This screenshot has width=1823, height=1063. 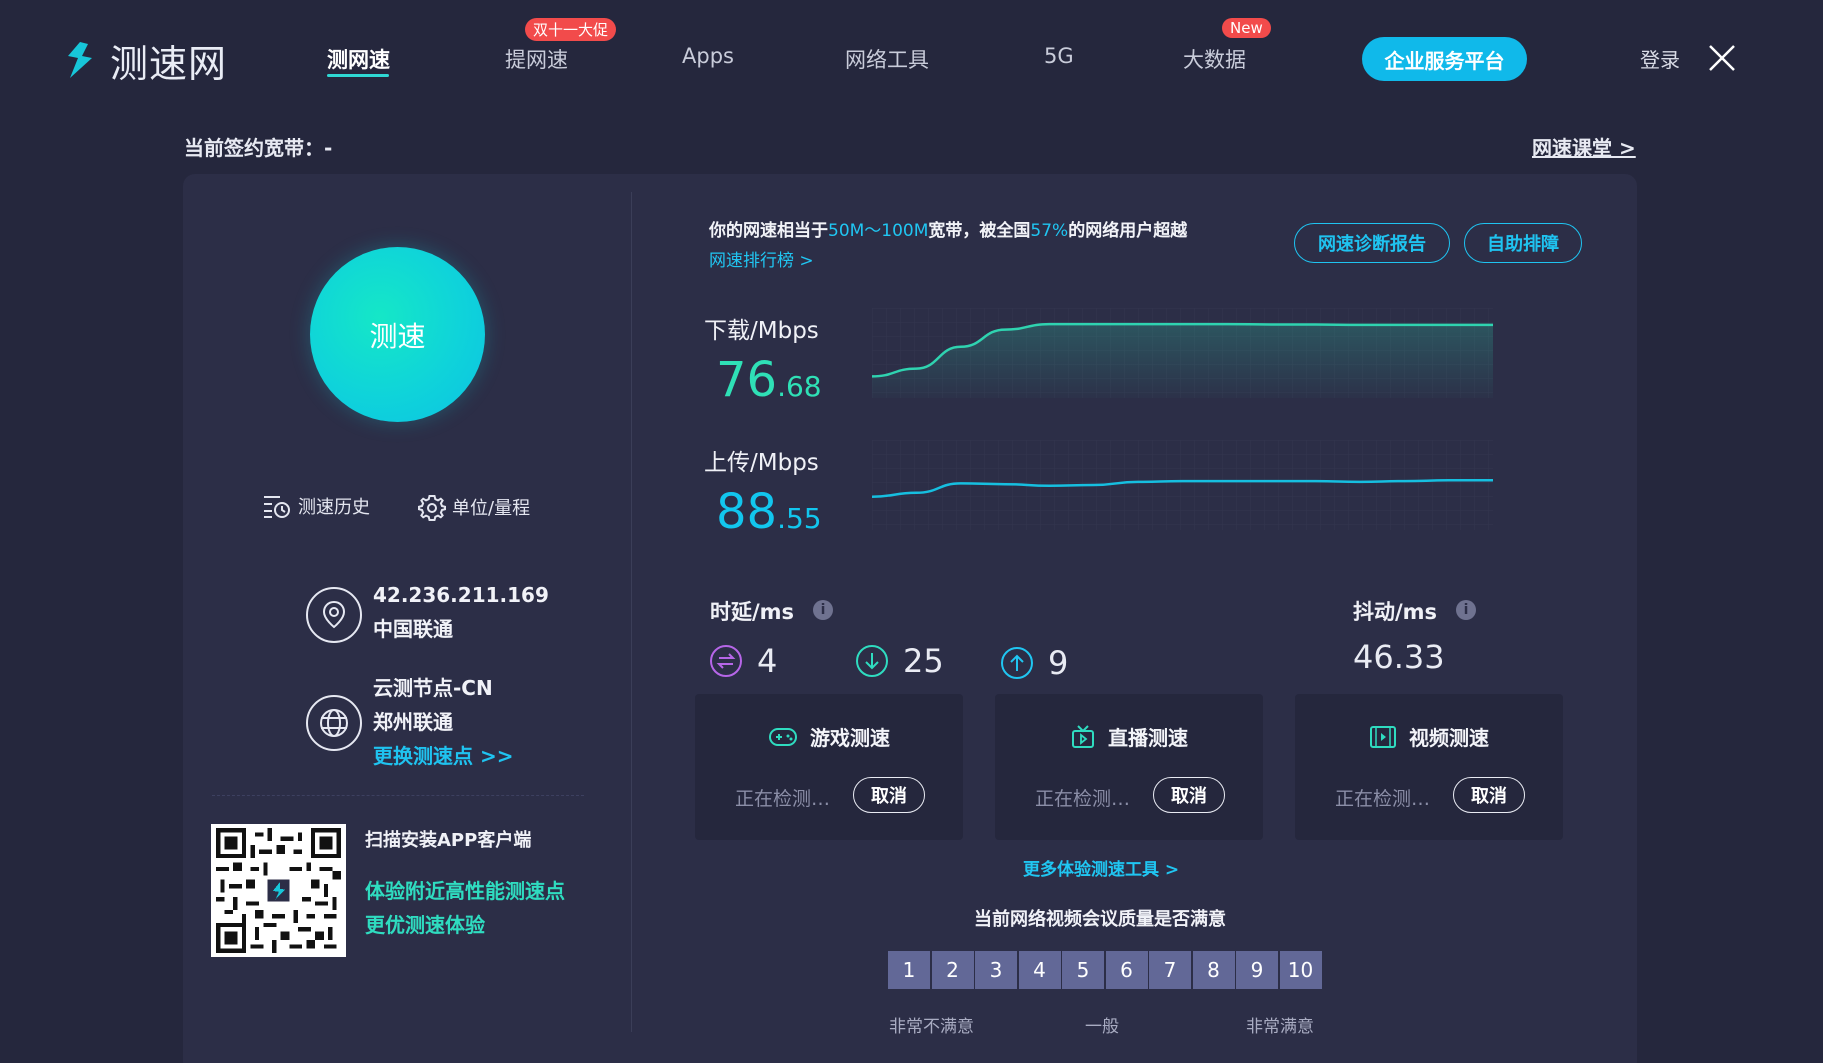 I want to click on scale-low-label: 非常不满意, so click(x=931, y=1027).